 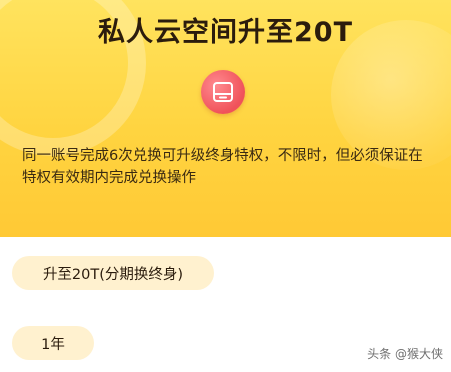 I want to click on upgrade-20t-option-button: 升至20T(分期换终身), so click(x=113, y=273).